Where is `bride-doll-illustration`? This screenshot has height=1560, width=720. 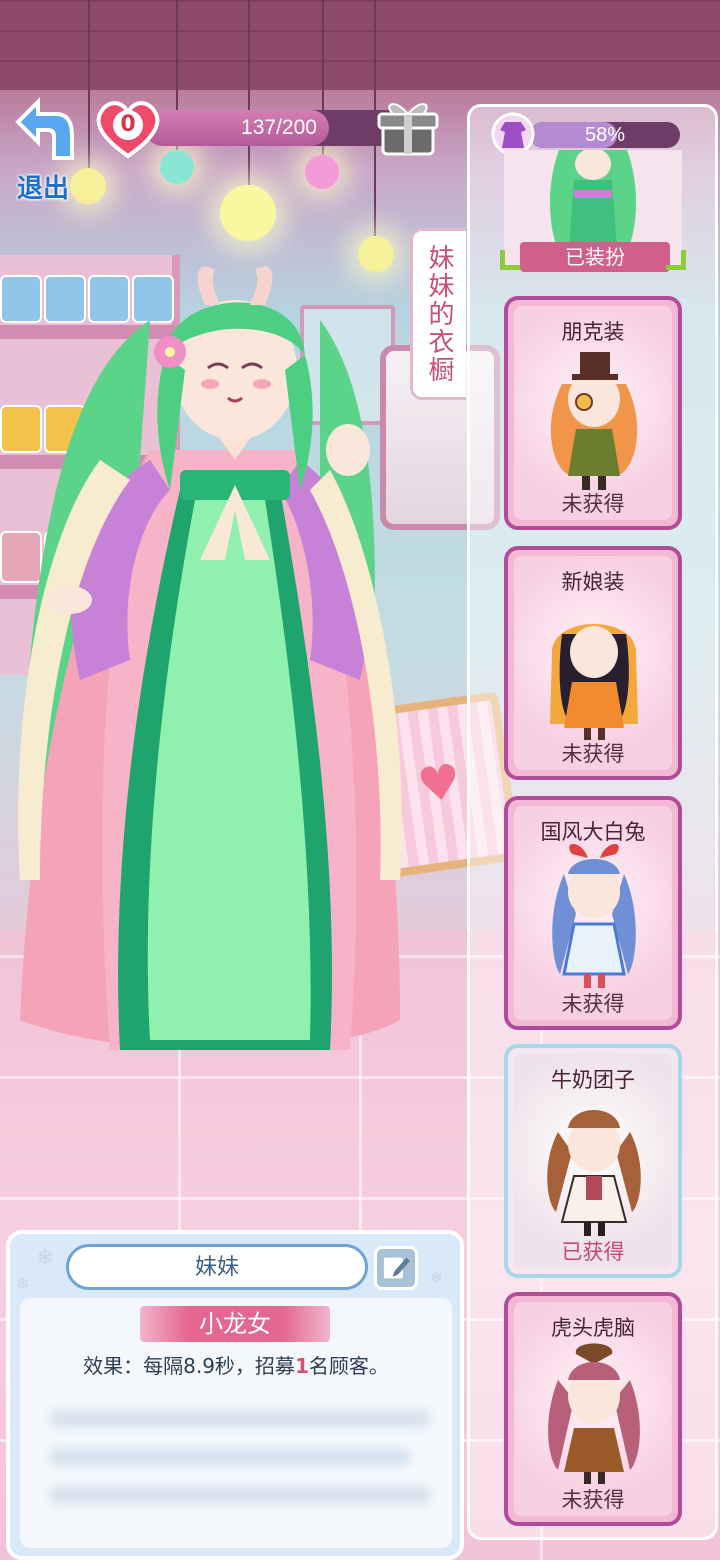
bride-doll-illustration is located at coordinates (594, 682).